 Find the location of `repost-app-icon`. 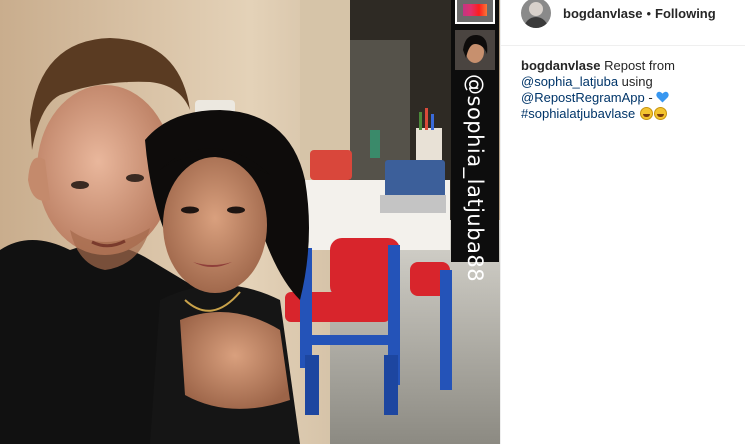

repost-app-icon is located at coordinates (475, 12).